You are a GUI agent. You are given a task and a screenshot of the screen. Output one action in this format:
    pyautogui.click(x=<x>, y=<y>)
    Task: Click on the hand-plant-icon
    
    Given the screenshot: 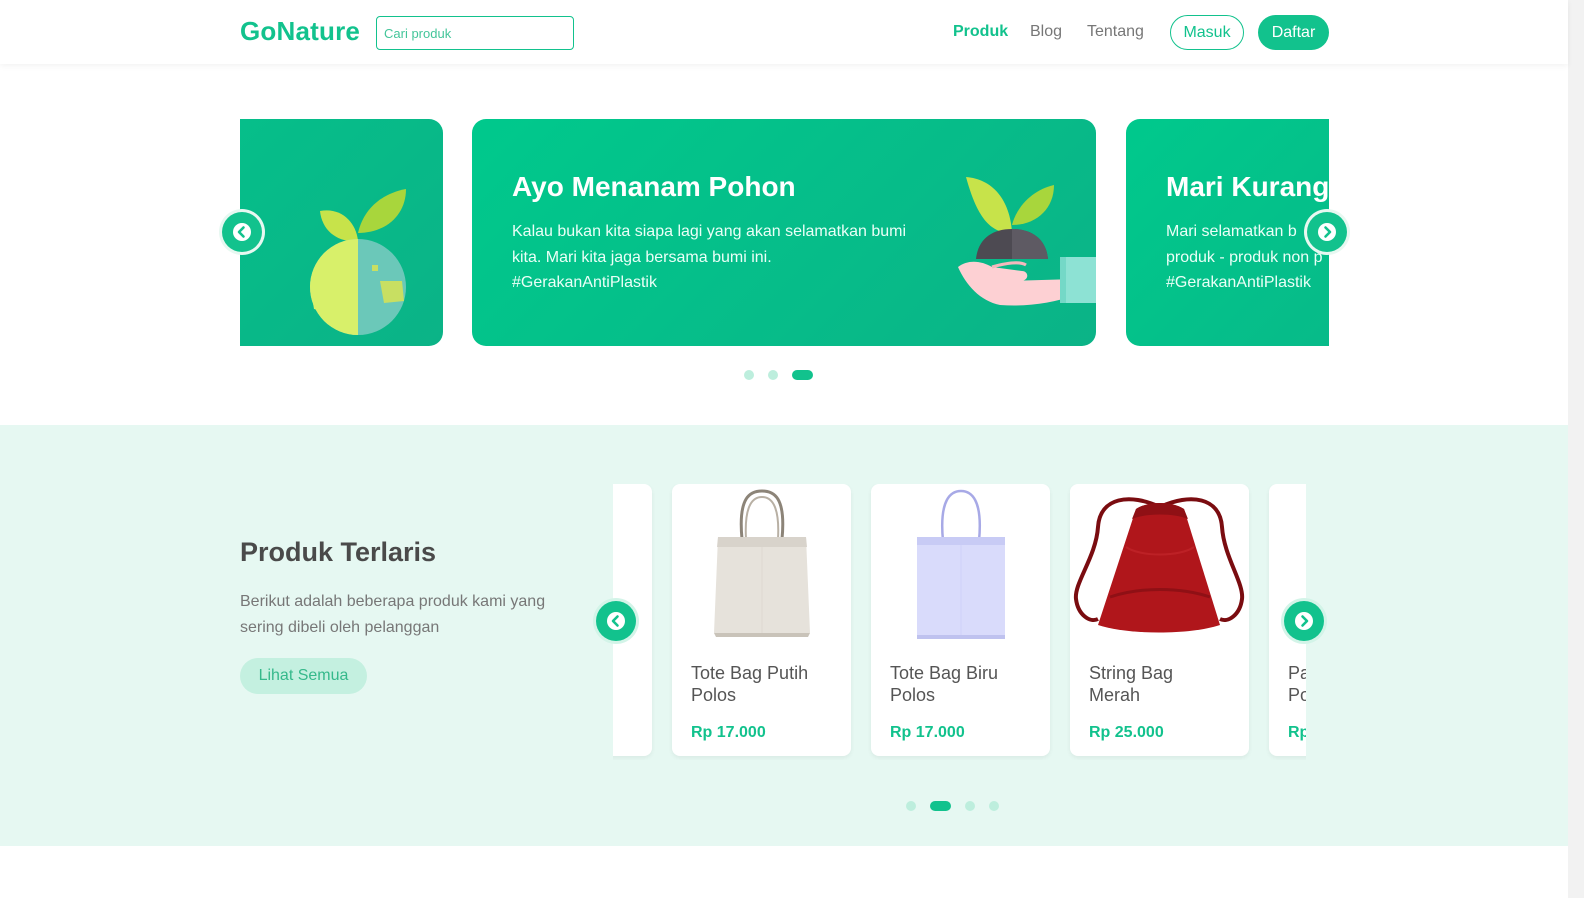 What is the action you would take?
    pyautogui.click(x=1027, y=241)
    